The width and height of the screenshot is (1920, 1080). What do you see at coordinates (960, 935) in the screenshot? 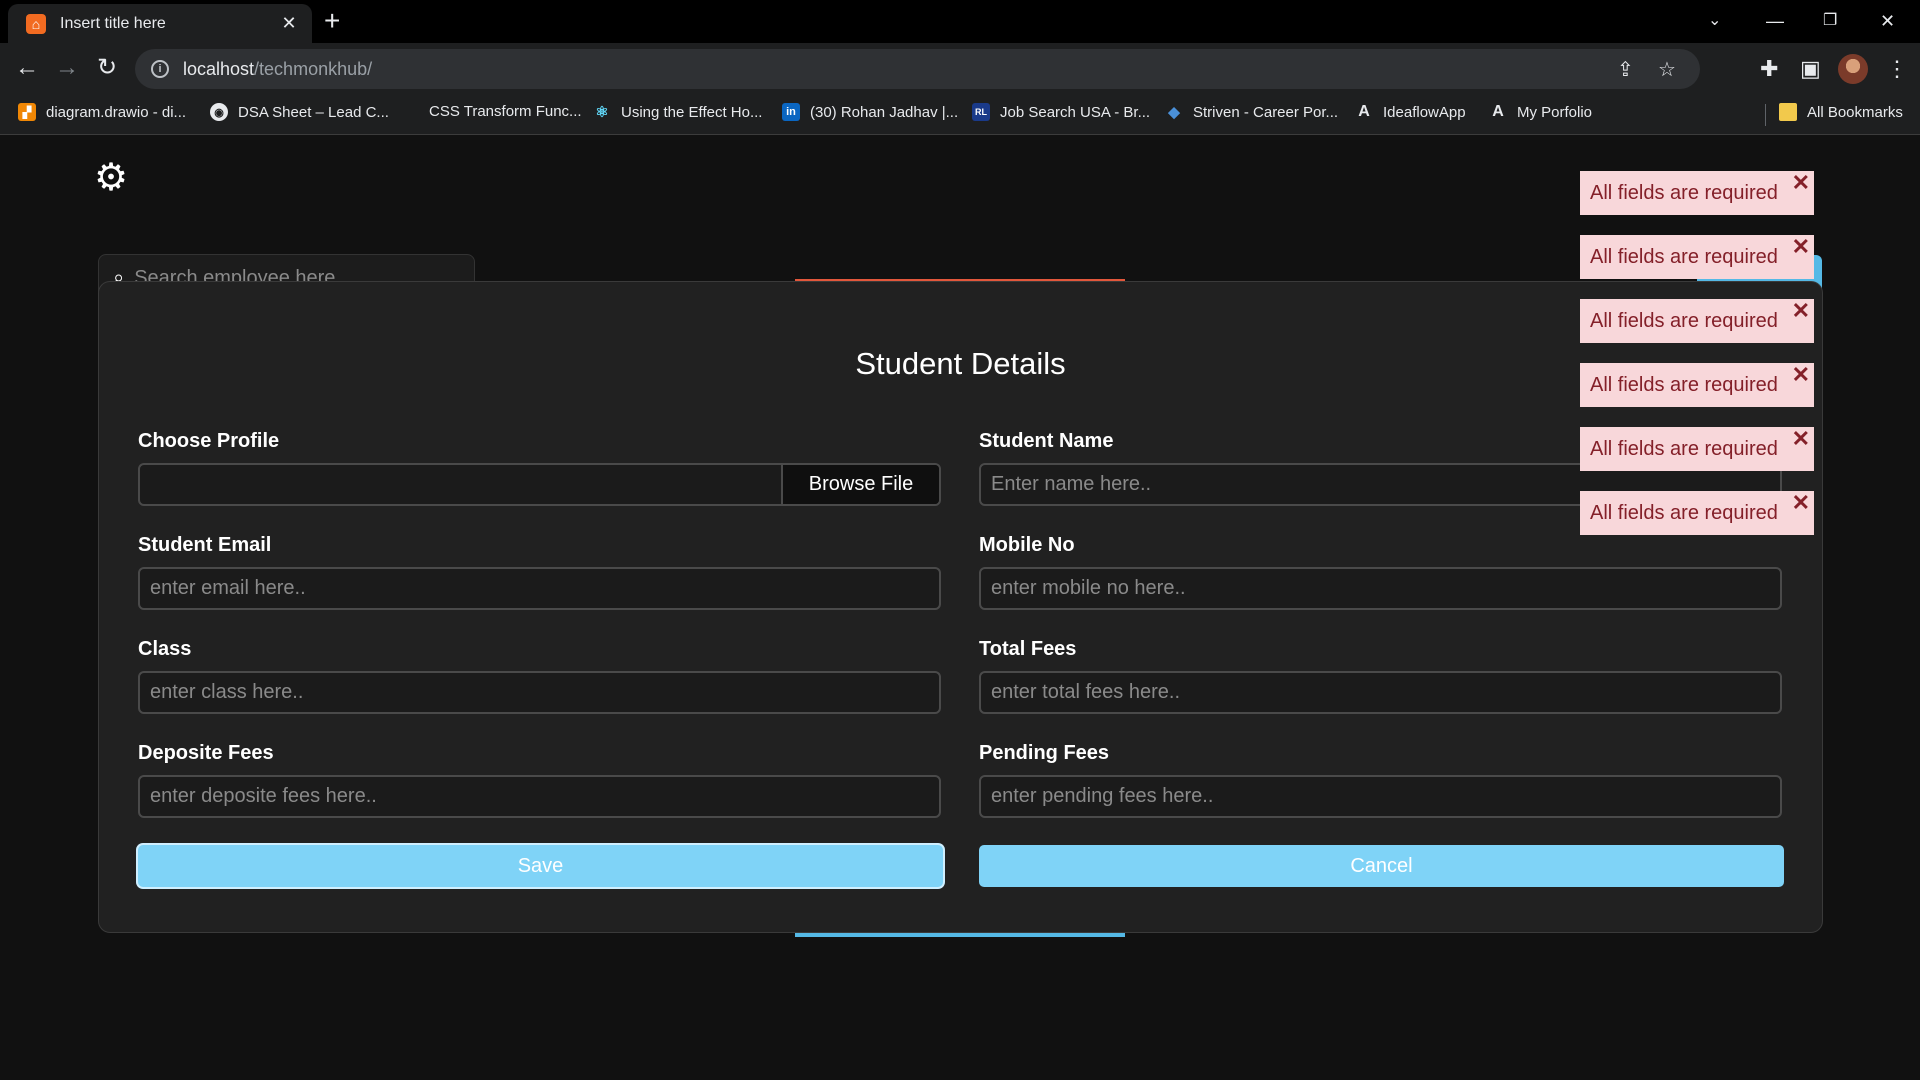
I see `table-footer-accent` at bounding box center [960, 935].